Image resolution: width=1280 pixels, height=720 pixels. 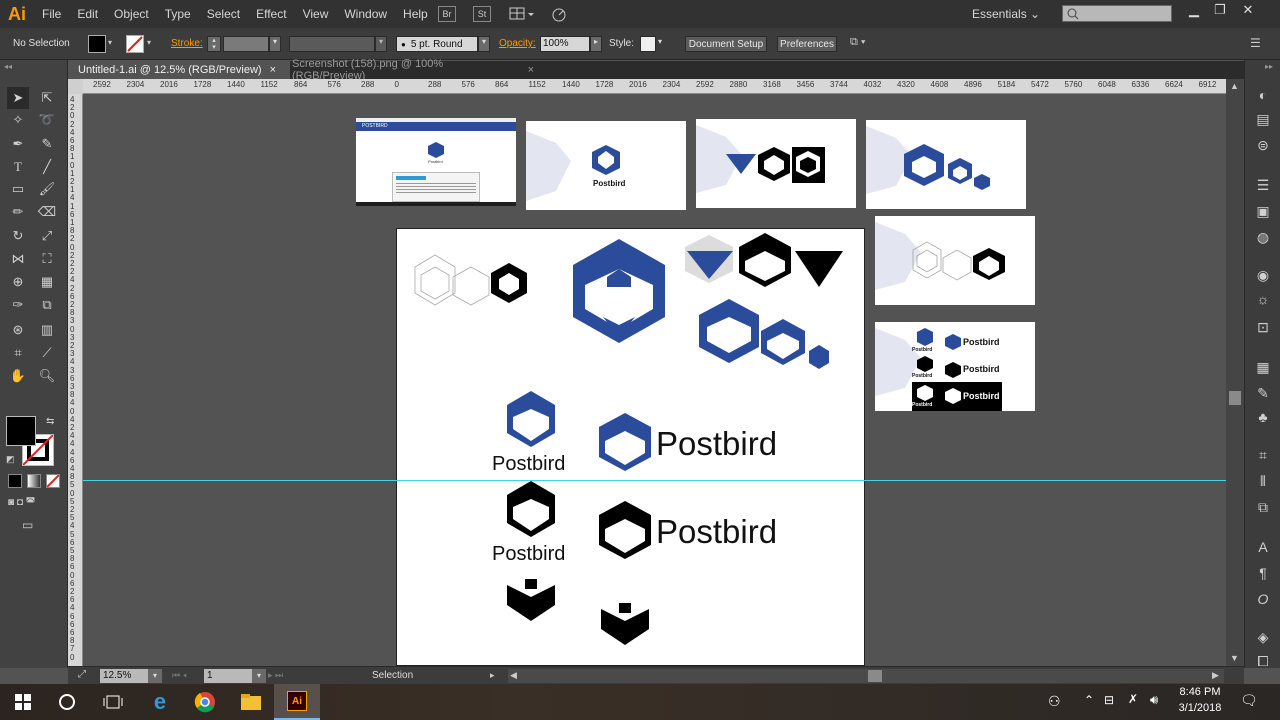 I want to click on width-tool-icon: ⋈, so click(x=18, y=259).